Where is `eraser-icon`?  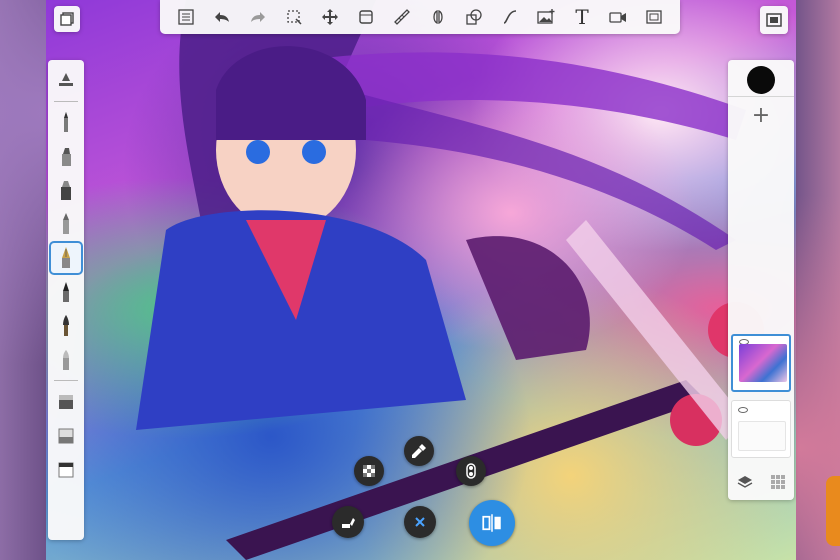
eraser-icon is located at coordinates (348, 523).